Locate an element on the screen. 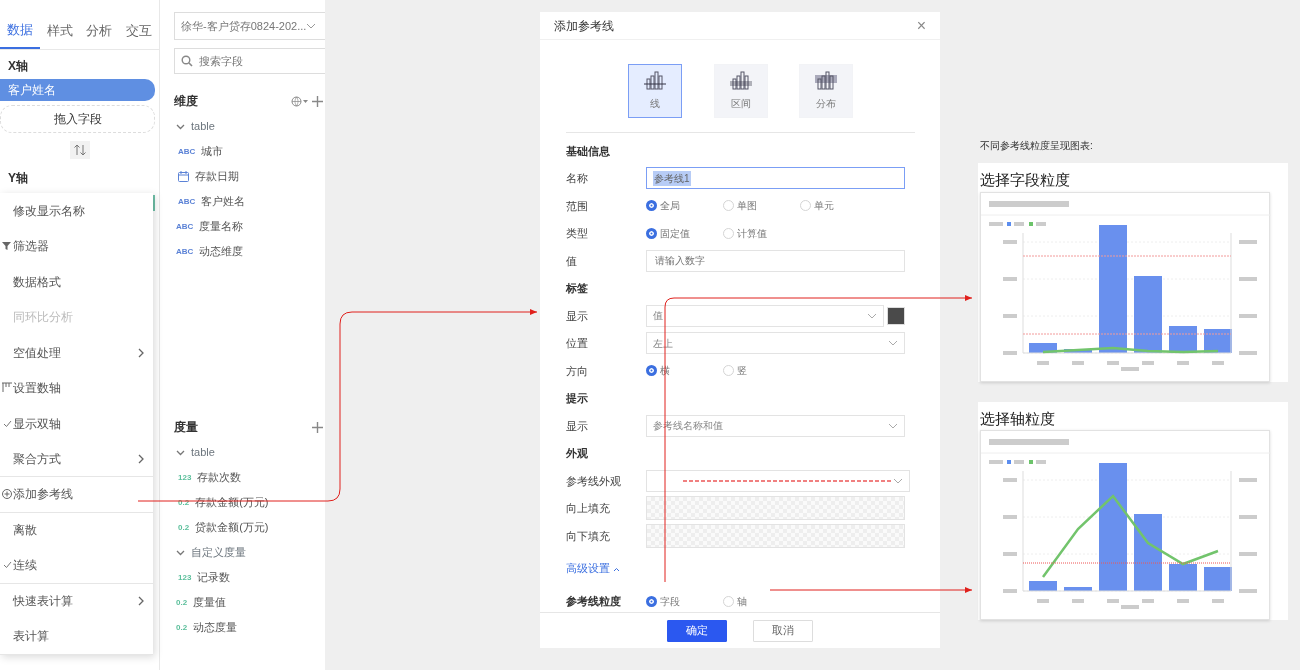  image-heading: 选择轴粒度 is located at coordinates (1018, 418).